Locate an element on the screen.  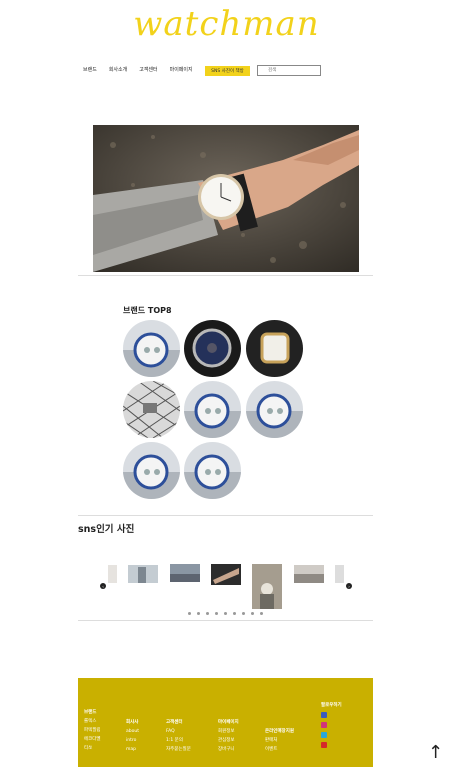
member-button: SNS 사진이 책방 is located at coordinates (227, 71).